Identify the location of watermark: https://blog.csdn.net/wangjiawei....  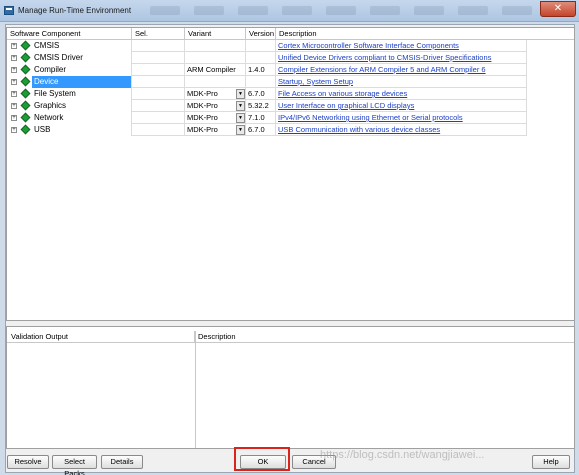
(402, 455).